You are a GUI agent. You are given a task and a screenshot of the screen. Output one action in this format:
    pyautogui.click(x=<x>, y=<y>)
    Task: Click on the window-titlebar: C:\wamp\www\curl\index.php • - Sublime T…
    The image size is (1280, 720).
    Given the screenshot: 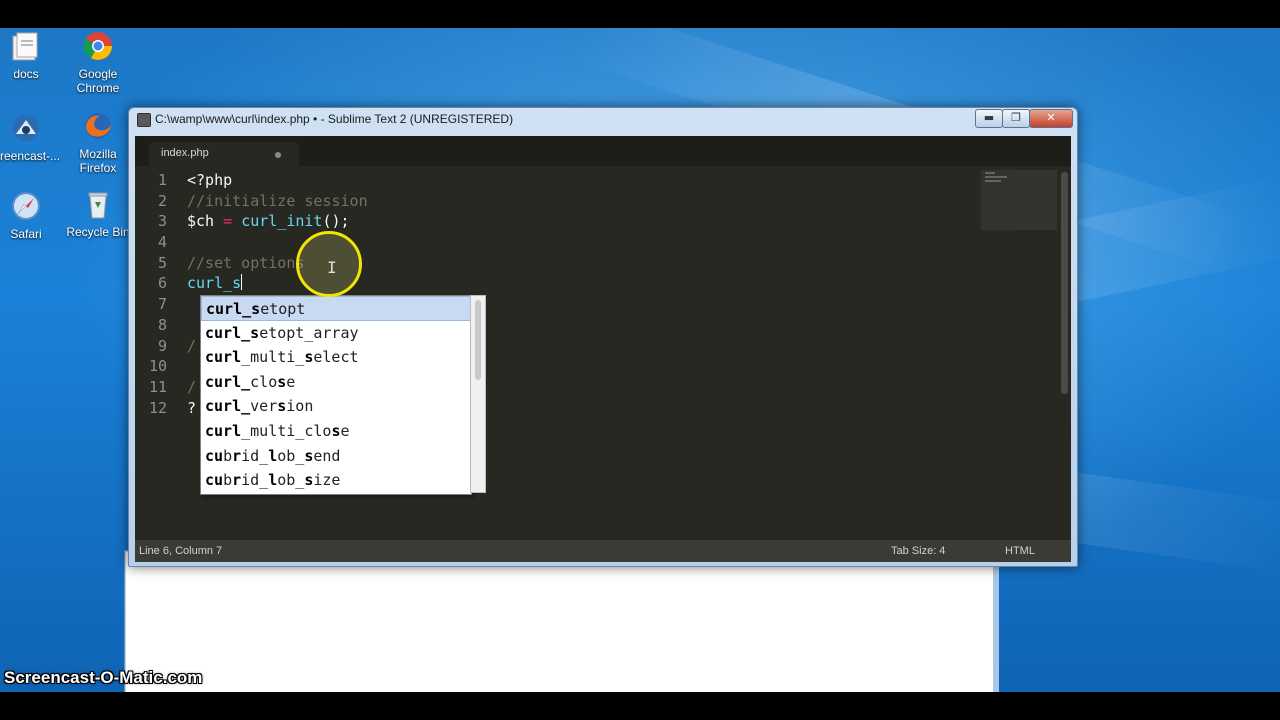 What is the action you would take?
    pyautogui.click(x=603, y=119)
    